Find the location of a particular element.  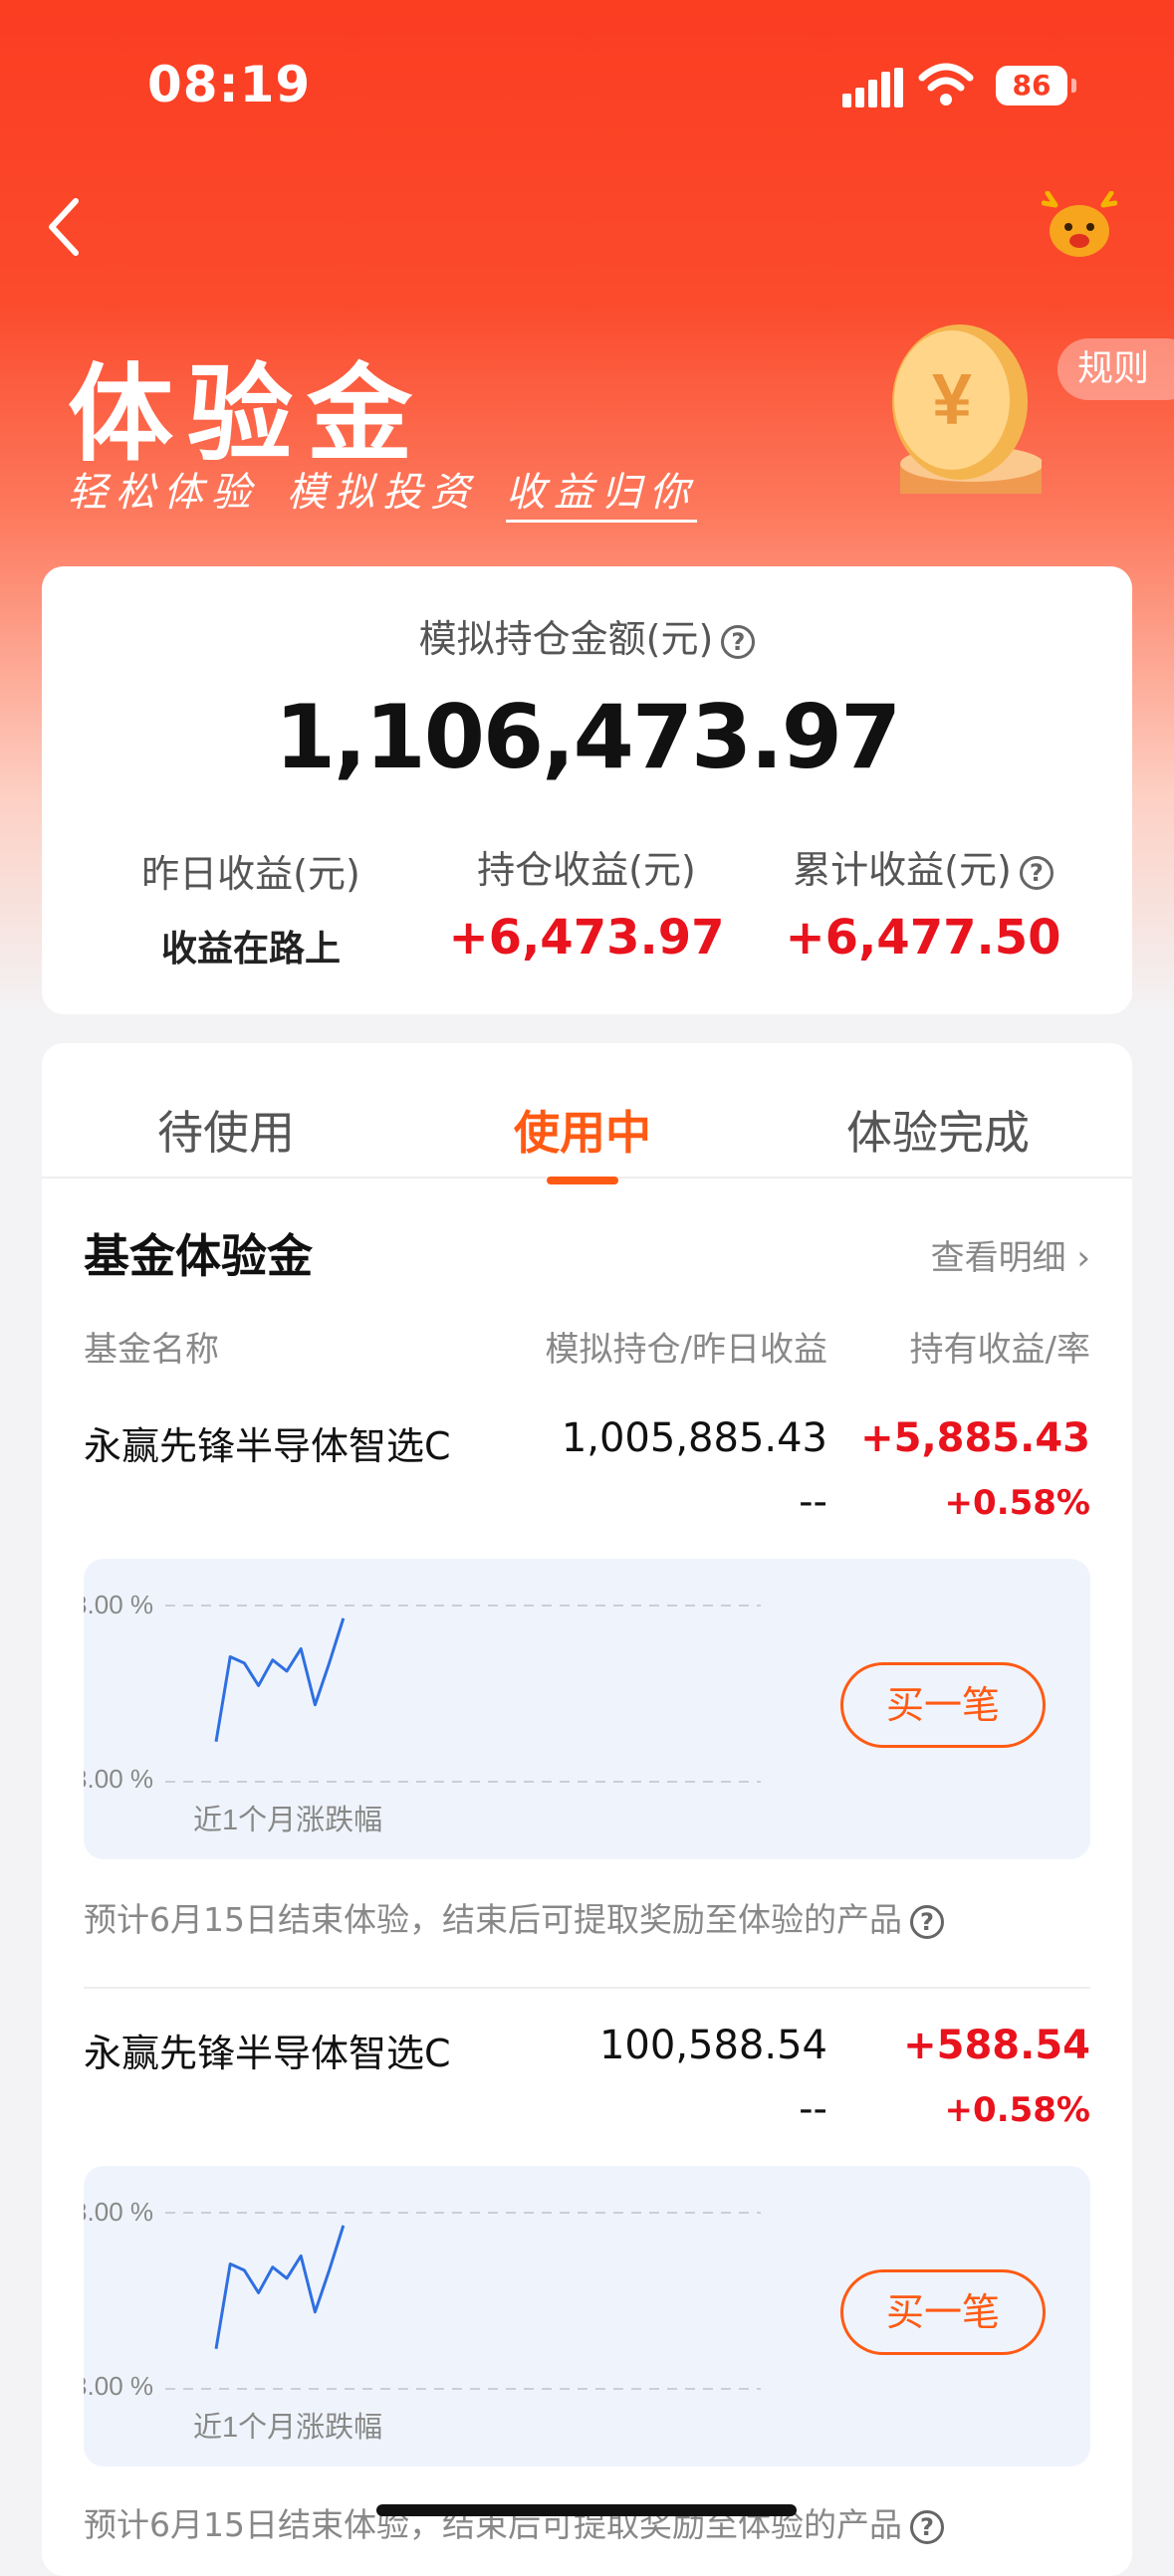

page-title: 体验金 is located at coordinates (247, 405).